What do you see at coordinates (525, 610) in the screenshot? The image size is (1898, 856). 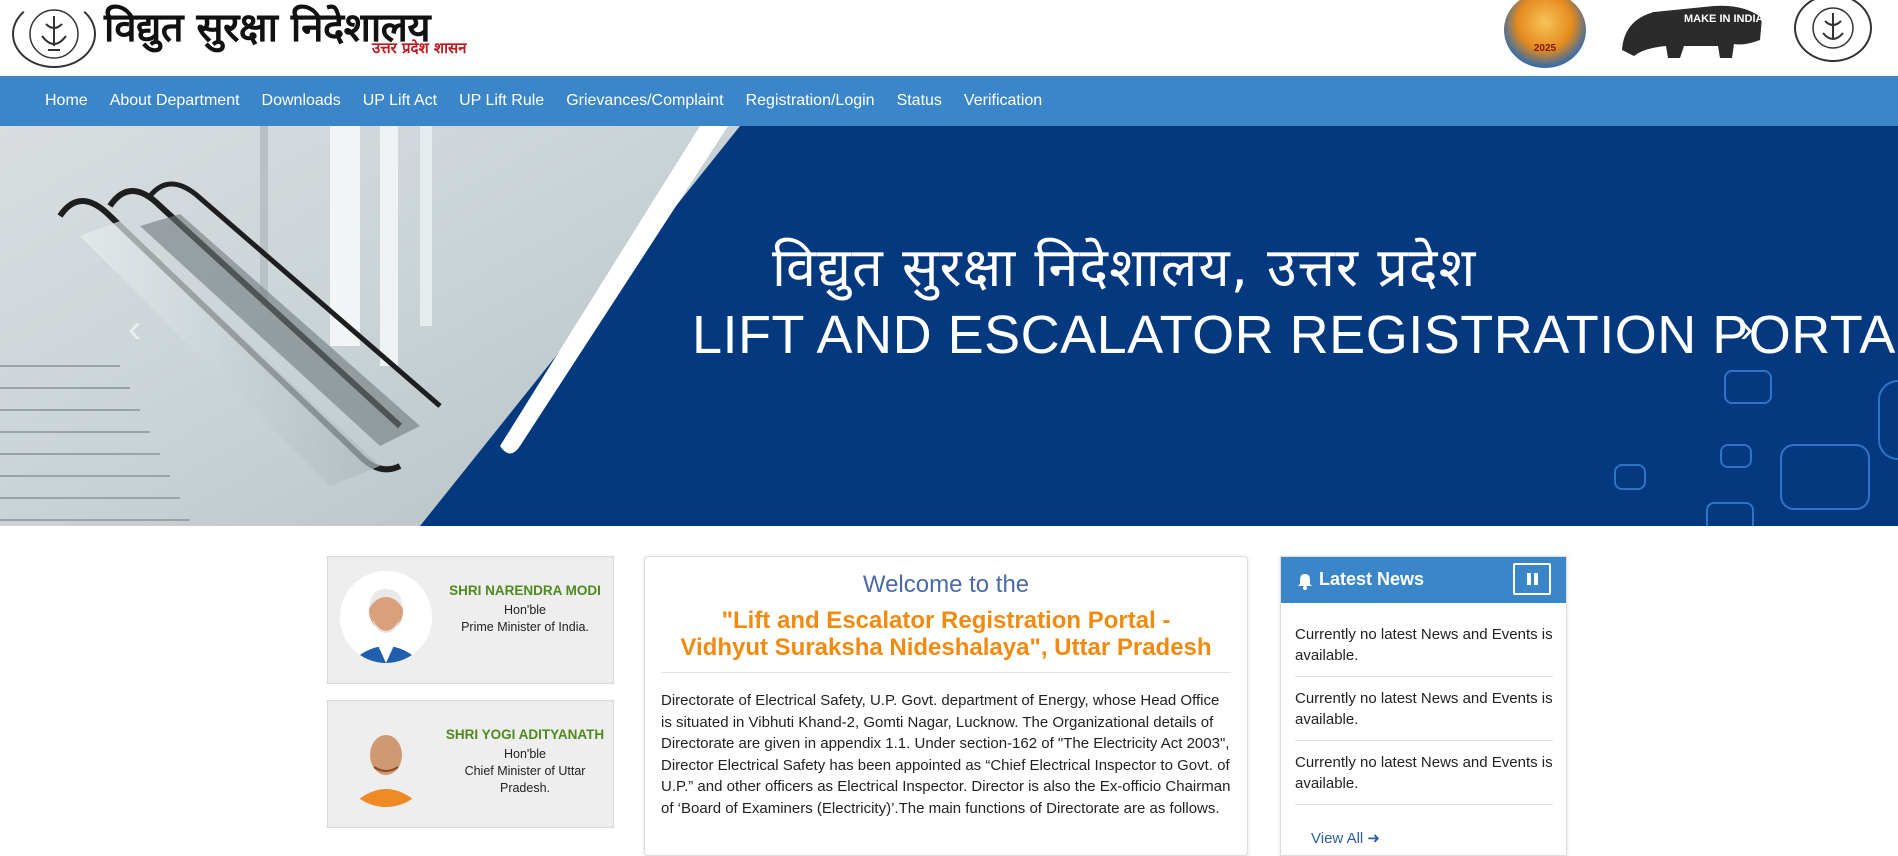 I see `pm-honorific: Hon'ble` at bounding box center [525, 610].